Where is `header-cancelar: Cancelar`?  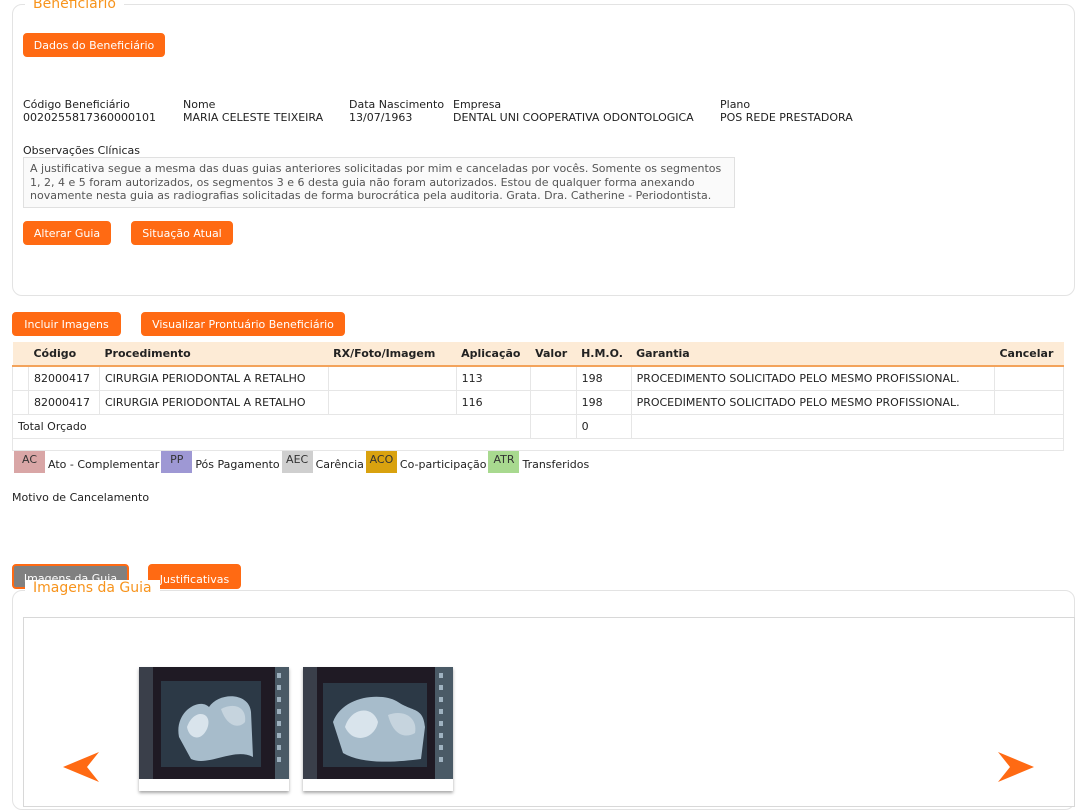
header-cancelar: Cancelar is located at coordinates (1029, 354).